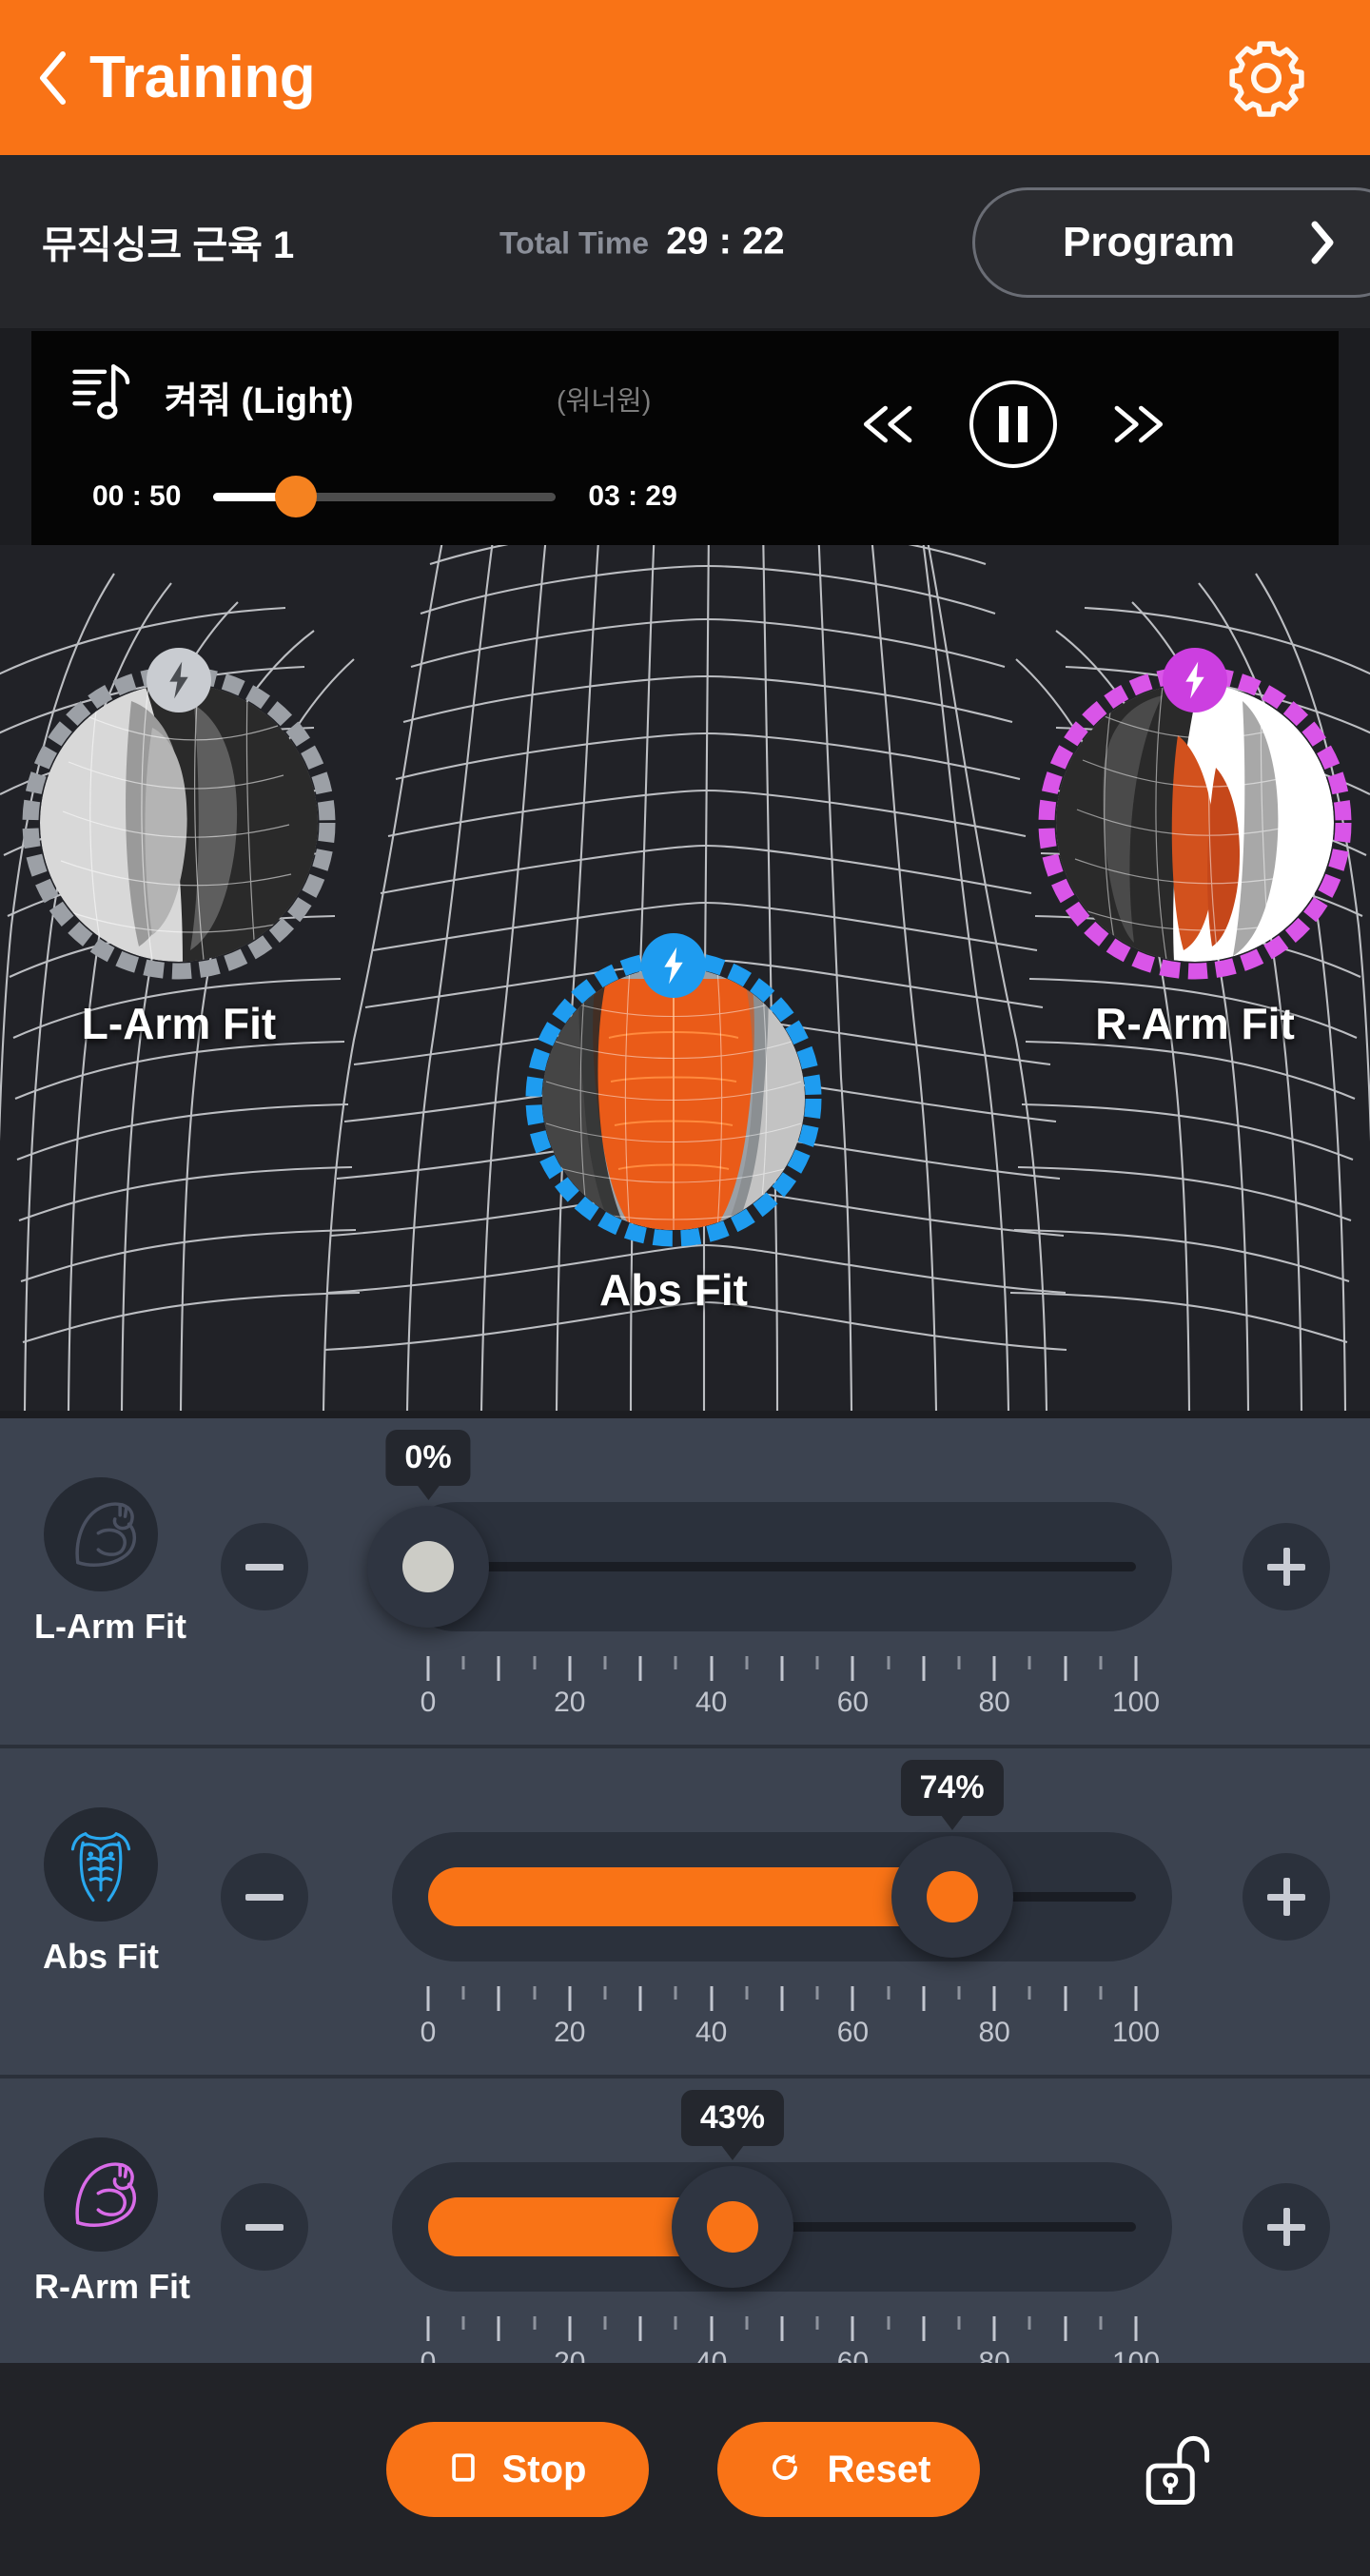 The image size is (1370, 2576). I want to click on abs-increase-button, so click(1286, 1897).